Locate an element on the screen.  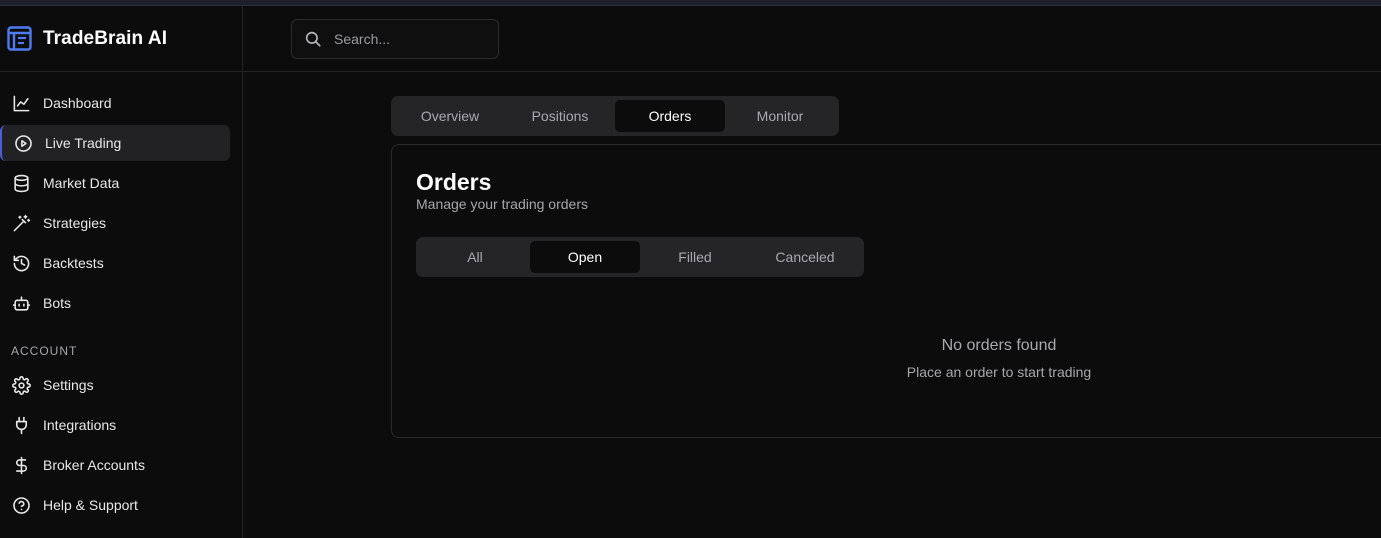
sidebar-item-live-trading: Live Trading is located at coordinates (115, 143).